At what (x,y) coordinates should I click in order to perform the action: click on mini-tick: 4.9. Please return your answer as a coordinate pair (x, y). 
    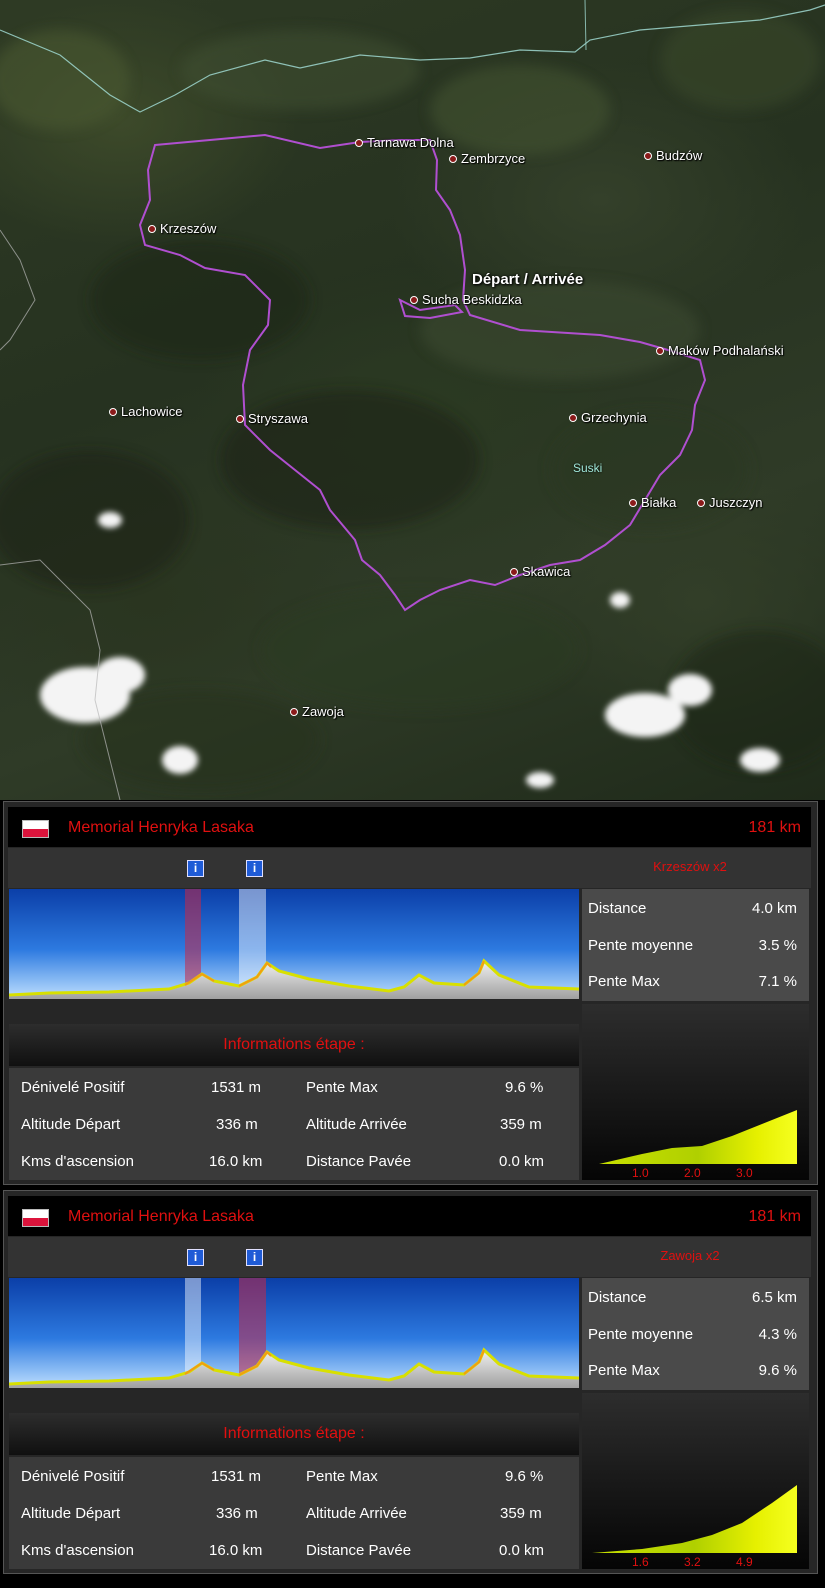
    Looking at the image, I should click on (744, 1562).